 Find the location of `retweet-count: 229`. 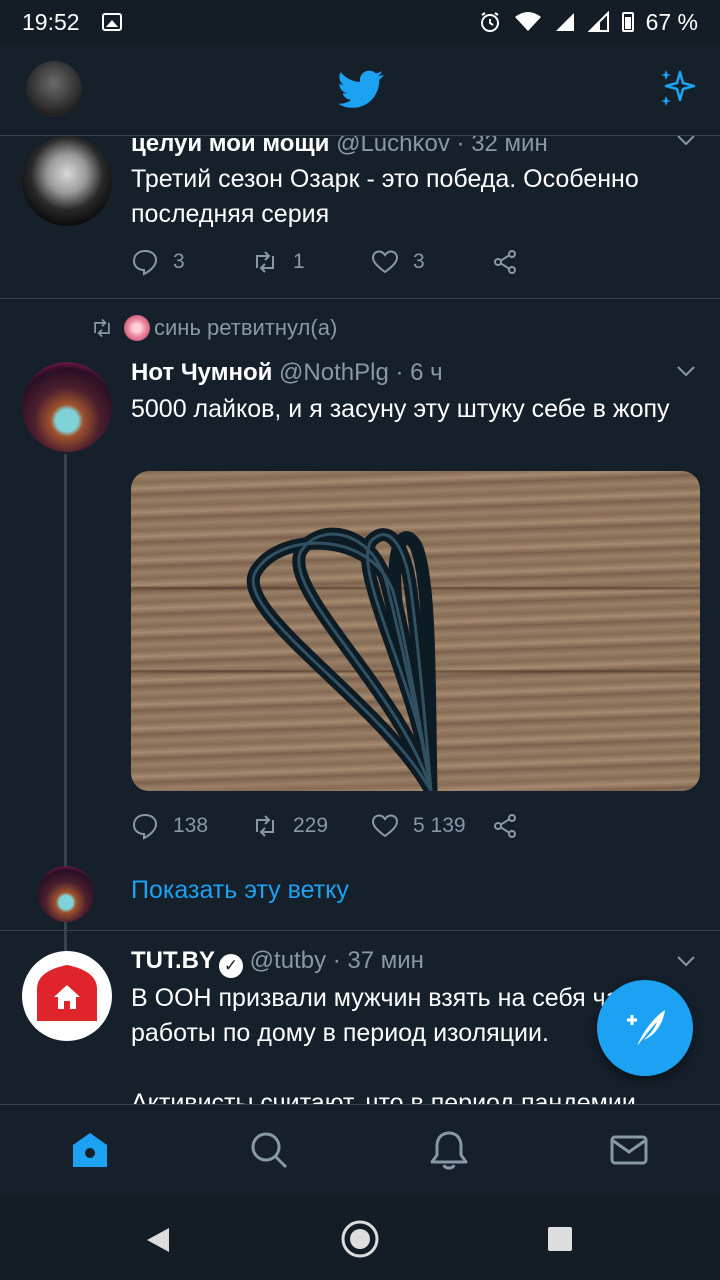

retweet-count: 229 is located at coordinates (311, 825).